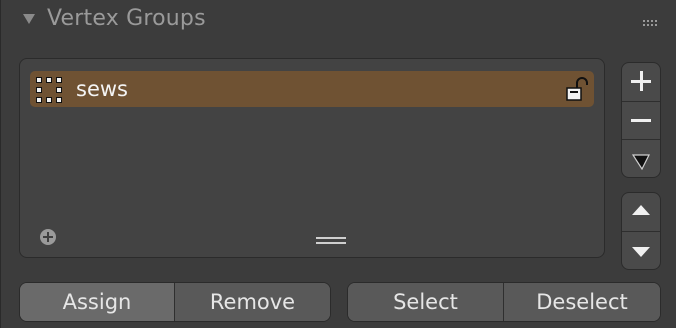 This screenshot has width=676, height=328. What do you see at coordinates (126, 18) in the screenshot?
I see `panel-title: Vertex Groups` at bounding box center [126, 18].